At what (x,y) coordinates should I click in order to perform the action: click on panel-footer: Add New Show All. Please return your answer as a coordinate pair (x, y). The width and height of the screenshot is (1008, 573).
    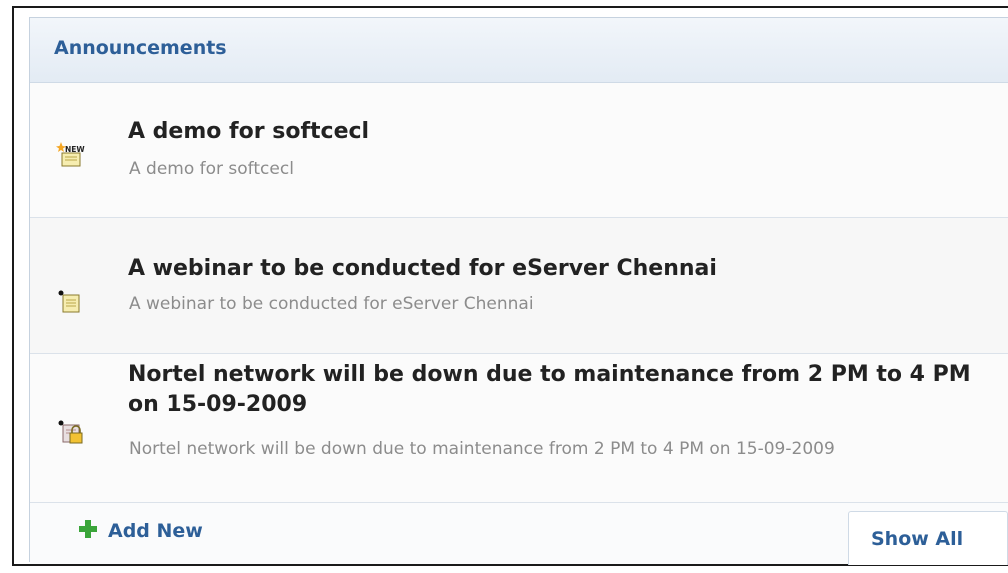
    Looking at the image, I should click on (519, 533).